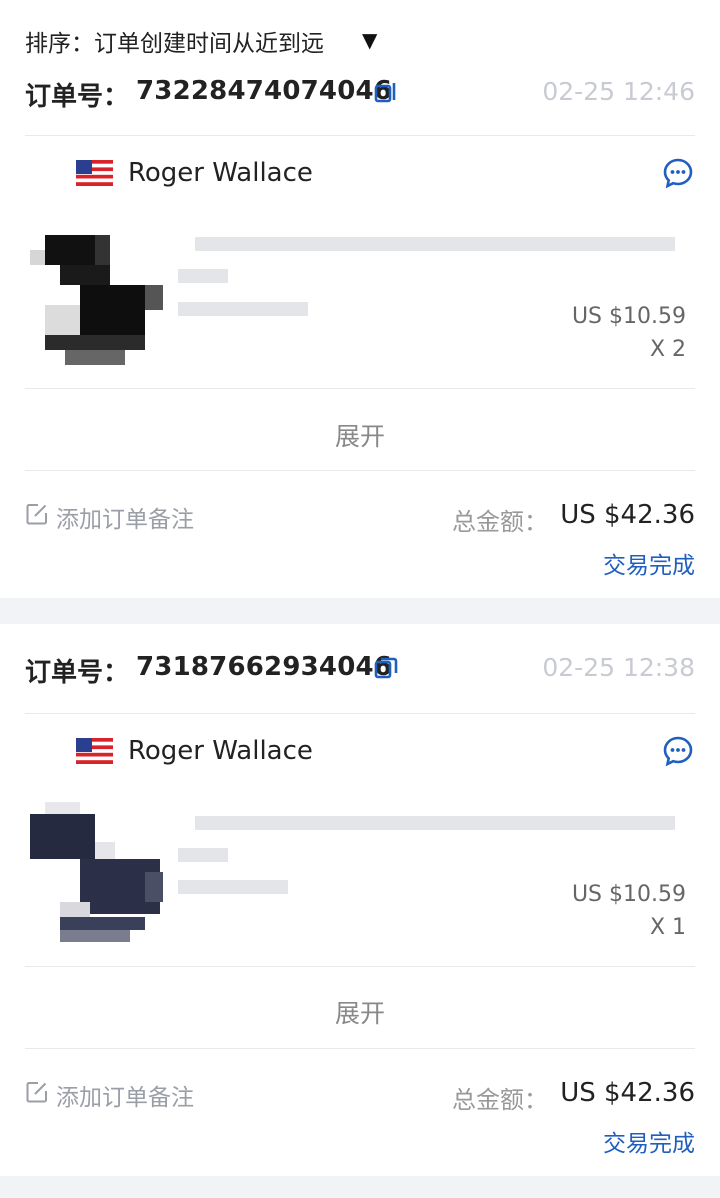  Describe the element at coordinates (618, 91) in the screenshot. I see `order-time: 02-25 12:46` at that location.